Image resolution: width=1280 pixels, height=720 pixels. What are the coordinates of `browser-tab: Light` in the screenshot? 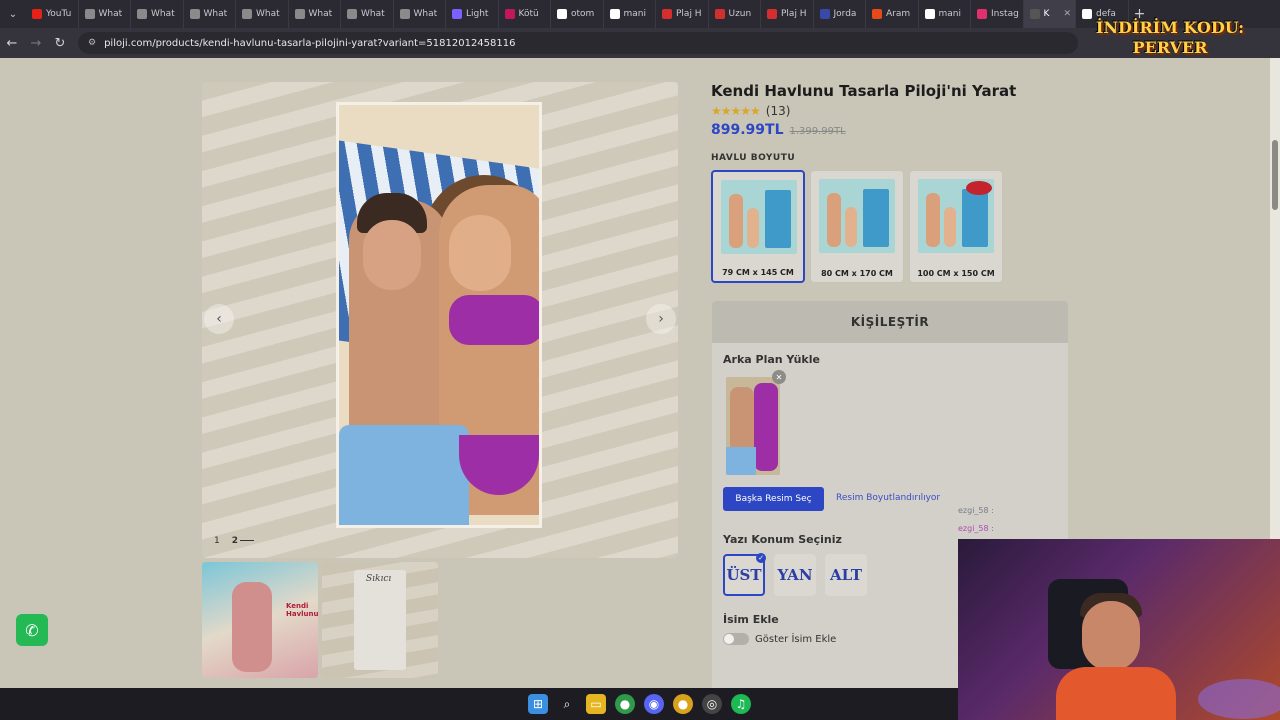 It's located at (472, 14).